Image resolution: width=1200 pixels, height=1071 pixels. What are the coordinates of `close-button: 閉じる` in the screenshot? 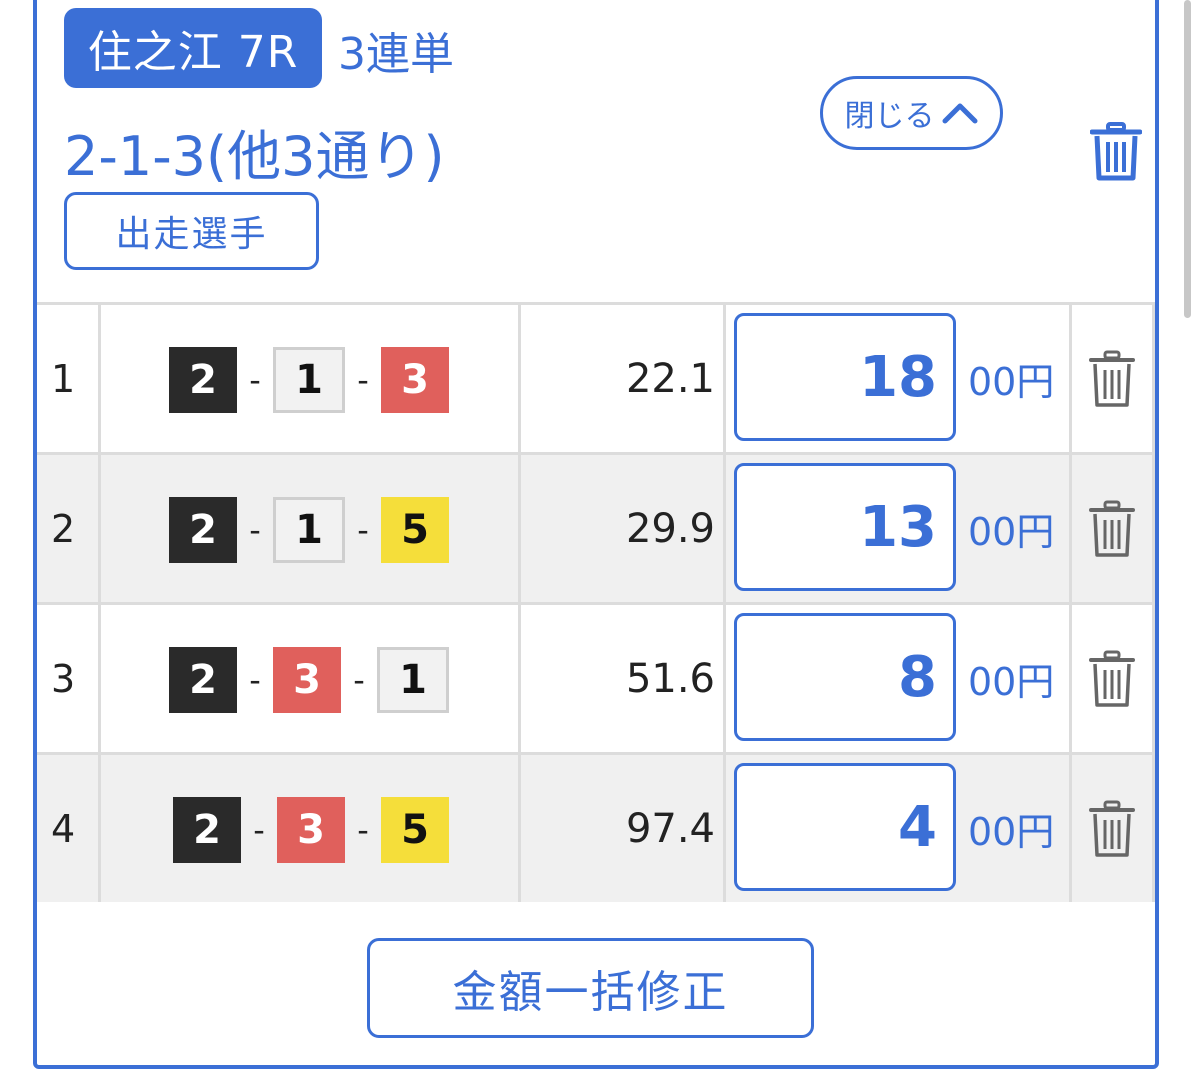 It's located at (911, 113).